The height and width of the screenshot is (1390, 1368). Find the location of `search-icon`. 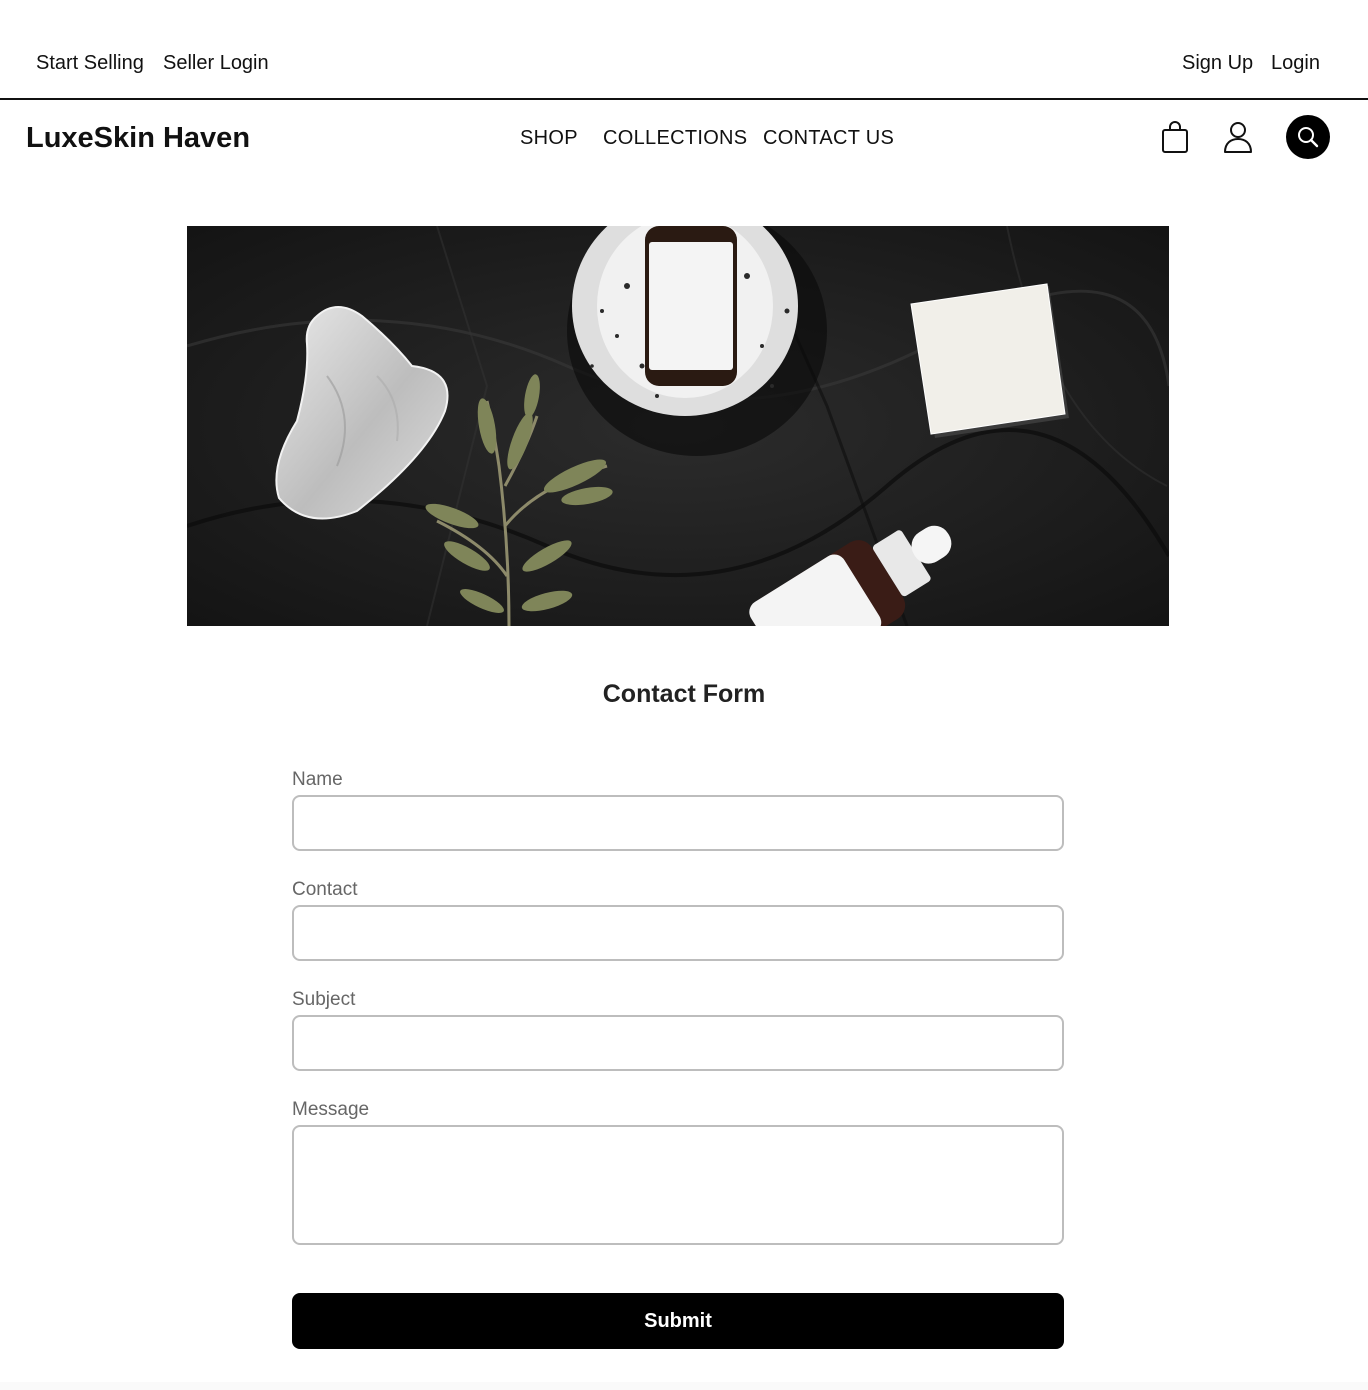

search-icon is located at coordinates (1308, 137).